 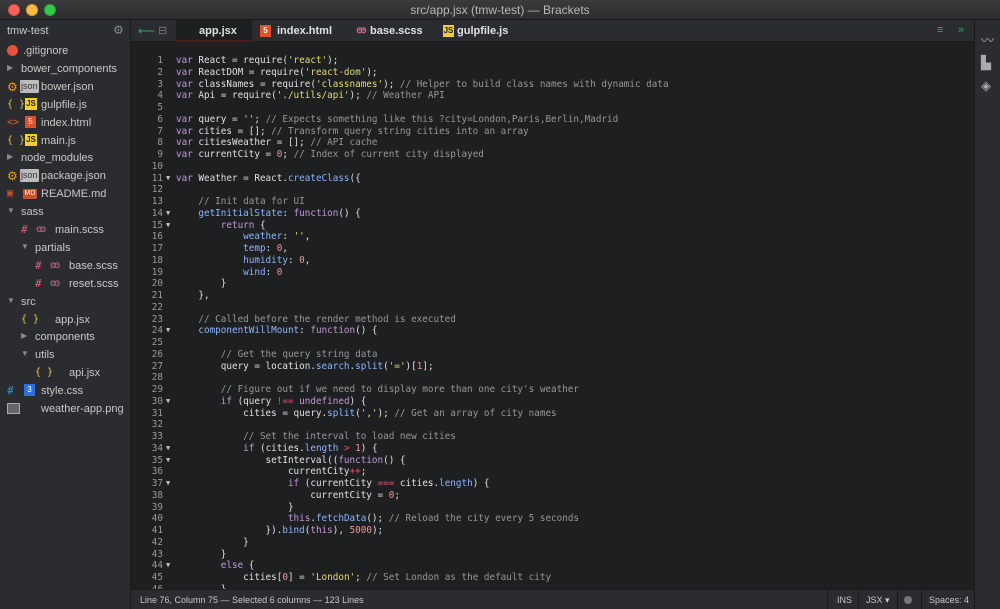 What do you see at coordinates (552, 343) in the screenshot?
I see `code-line: 25` at bounding box center [552, 343].